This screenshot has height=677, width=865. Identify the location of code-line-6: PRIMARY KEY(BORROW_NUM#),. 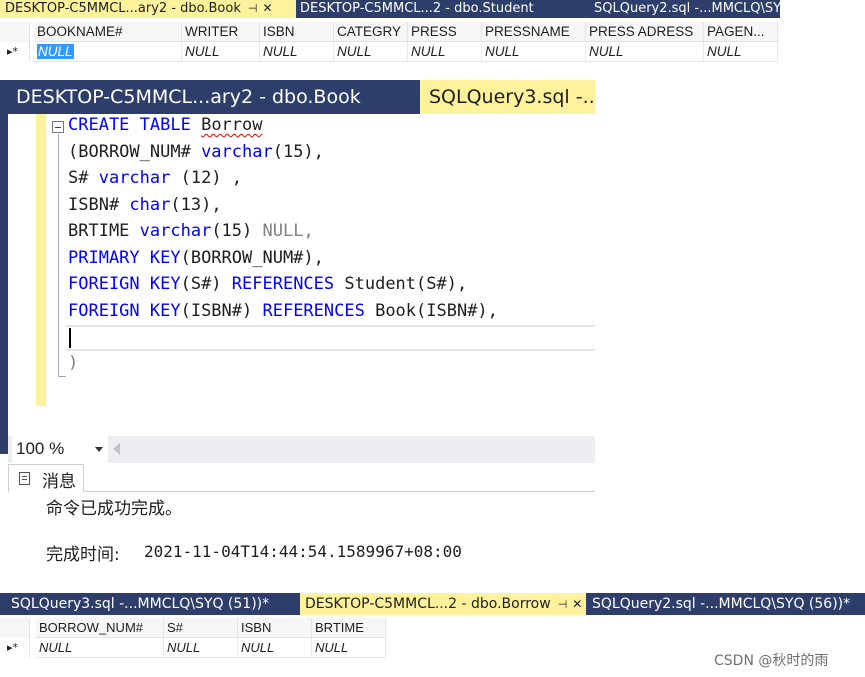
(196, 258).